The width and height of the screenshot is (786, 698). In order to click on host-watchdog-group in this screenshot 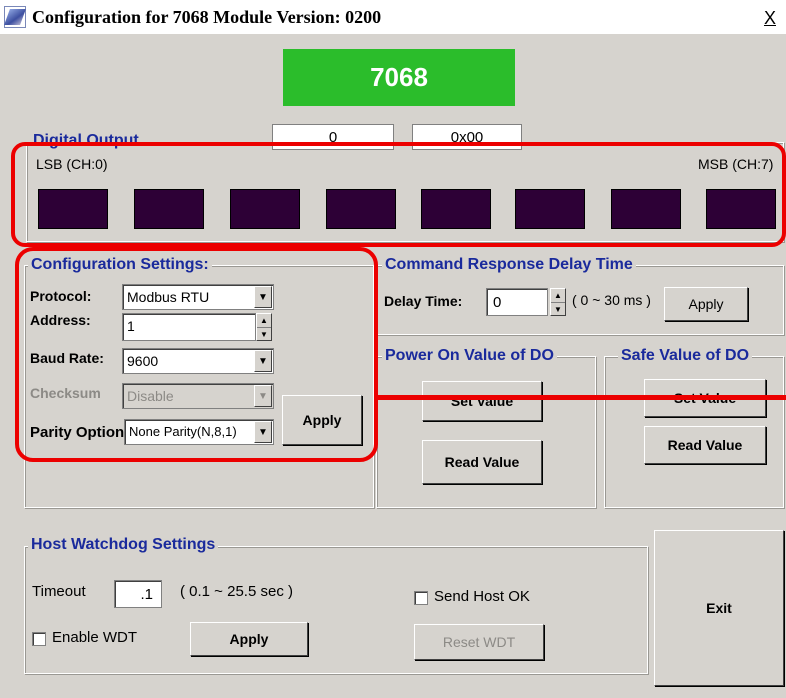, I will do `click(336, 610)`.